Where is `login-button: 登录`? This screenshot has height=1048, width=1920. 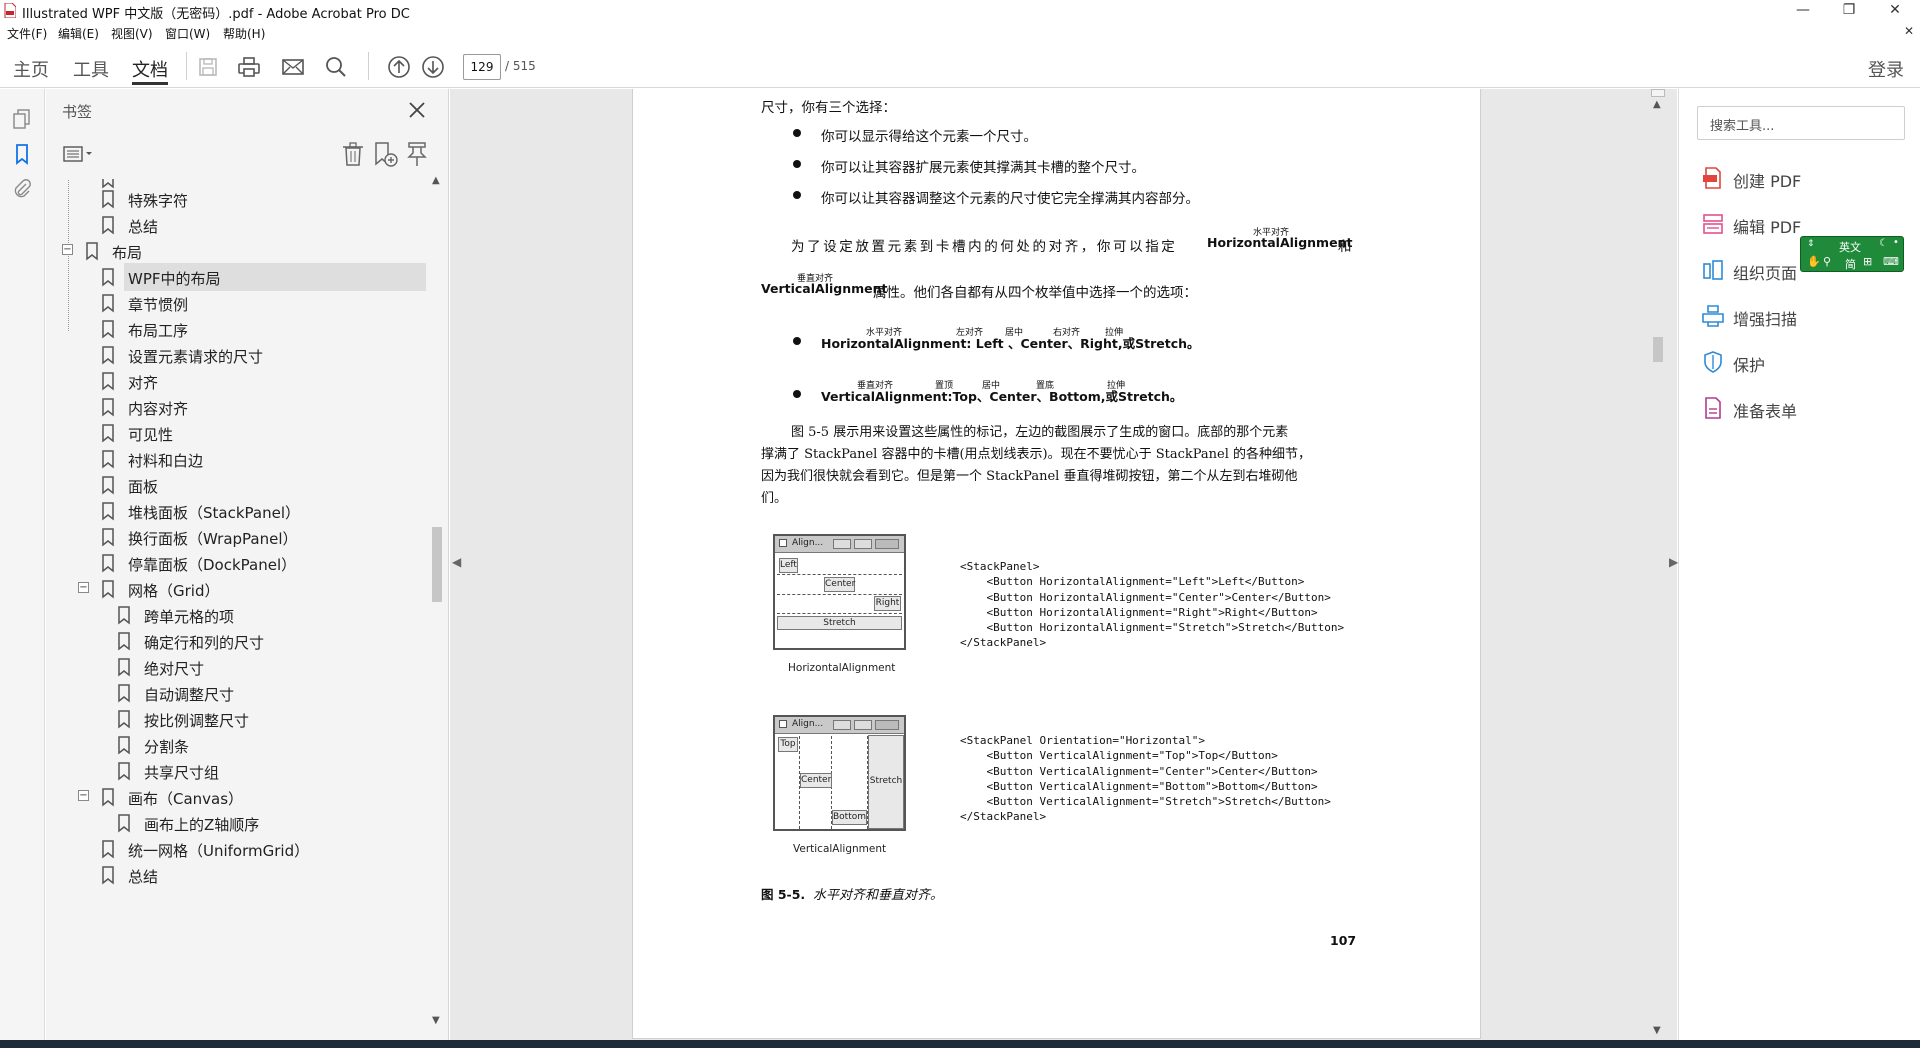 login-button: 登录 is located at coordinates (1886, 69).